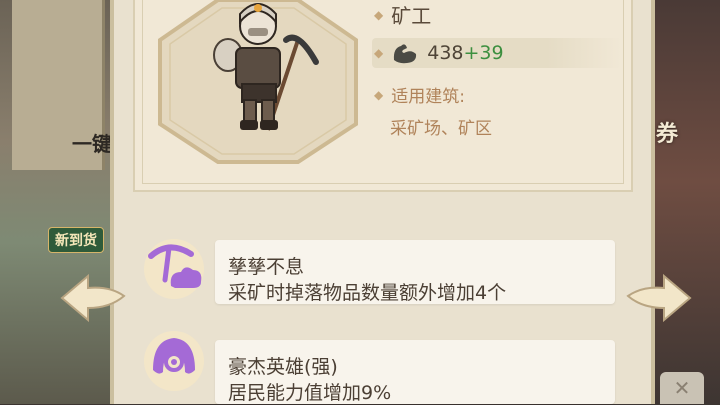 Image resolution: width=720 pixels, height=405 pixels. Describe the element at coordinates (92, 144) in the screenshot. I see `background-left-label: 一键` at that location.